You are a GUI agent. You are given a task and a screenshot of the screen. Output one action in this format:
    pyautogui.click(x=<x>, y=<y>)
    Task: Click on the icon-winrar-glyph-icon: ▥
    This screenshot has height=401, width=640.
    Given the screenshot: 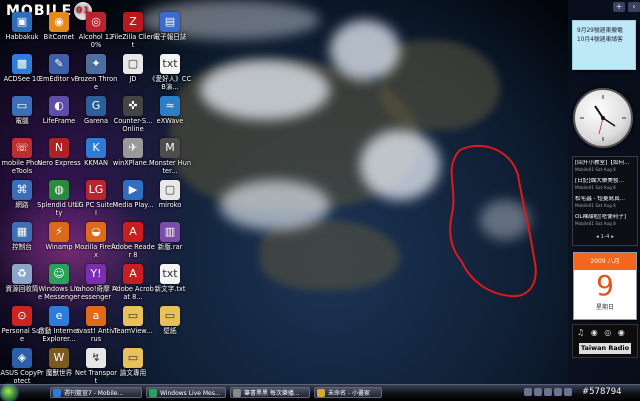 What is the action you would take?
    pyautogui.click(x=170, y=232)
    